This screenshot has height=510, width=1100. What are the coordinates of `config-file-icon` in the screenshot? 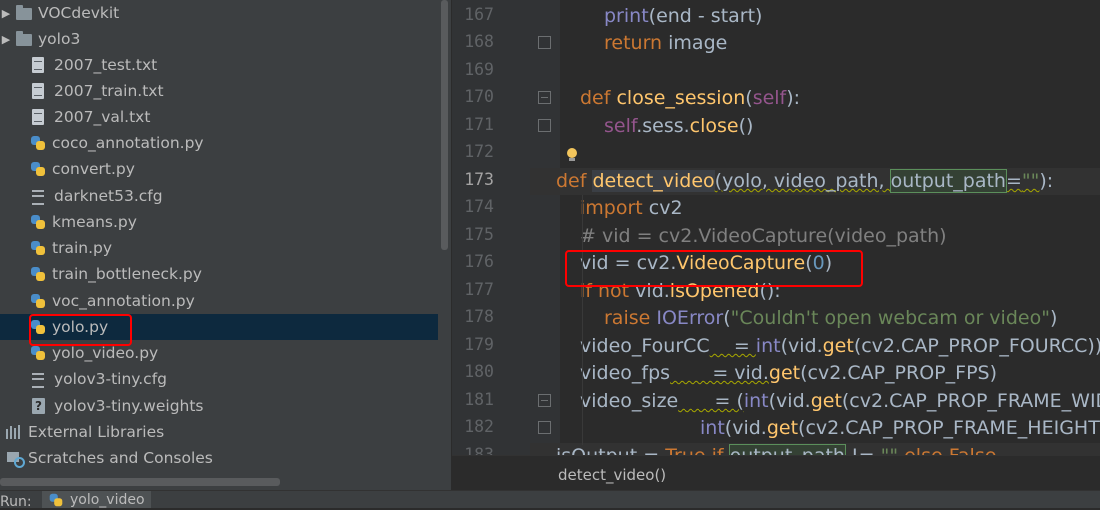 It's located at (38, 379).